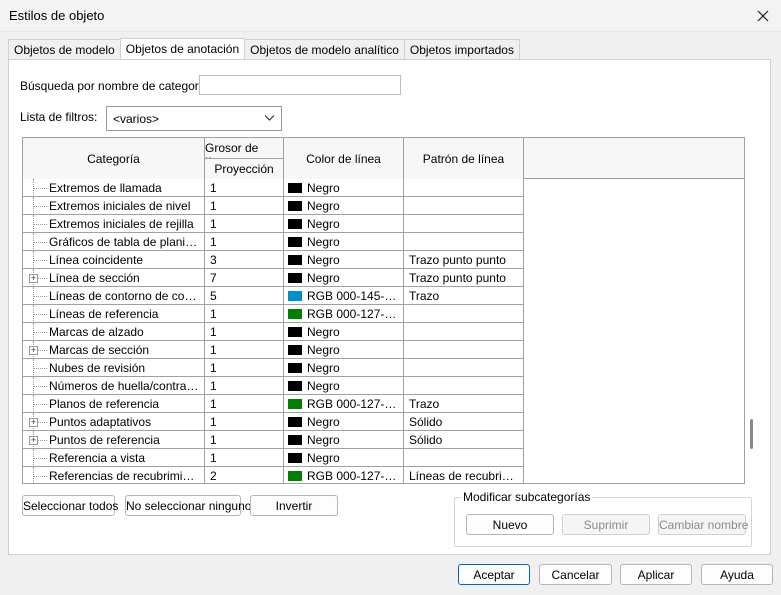 This screenshot has height=595, width=781. Describe the element at coordinates (114, 206) in the screenshot. I see `category-cell: Extremos iniciales de nivel` at that location.